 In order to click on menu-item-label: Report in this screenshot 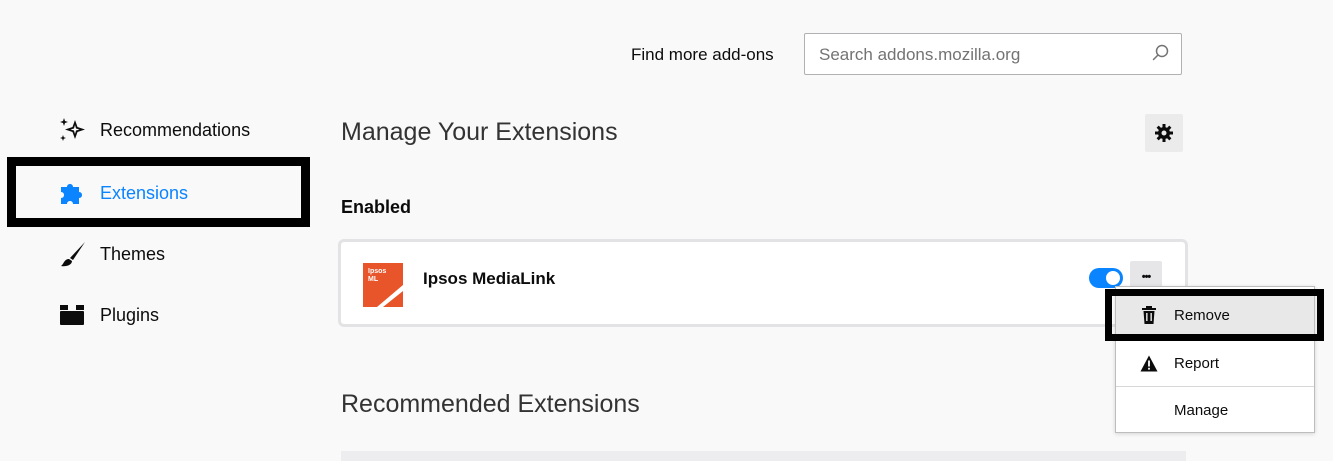, I will do `click(1197, 363)`.